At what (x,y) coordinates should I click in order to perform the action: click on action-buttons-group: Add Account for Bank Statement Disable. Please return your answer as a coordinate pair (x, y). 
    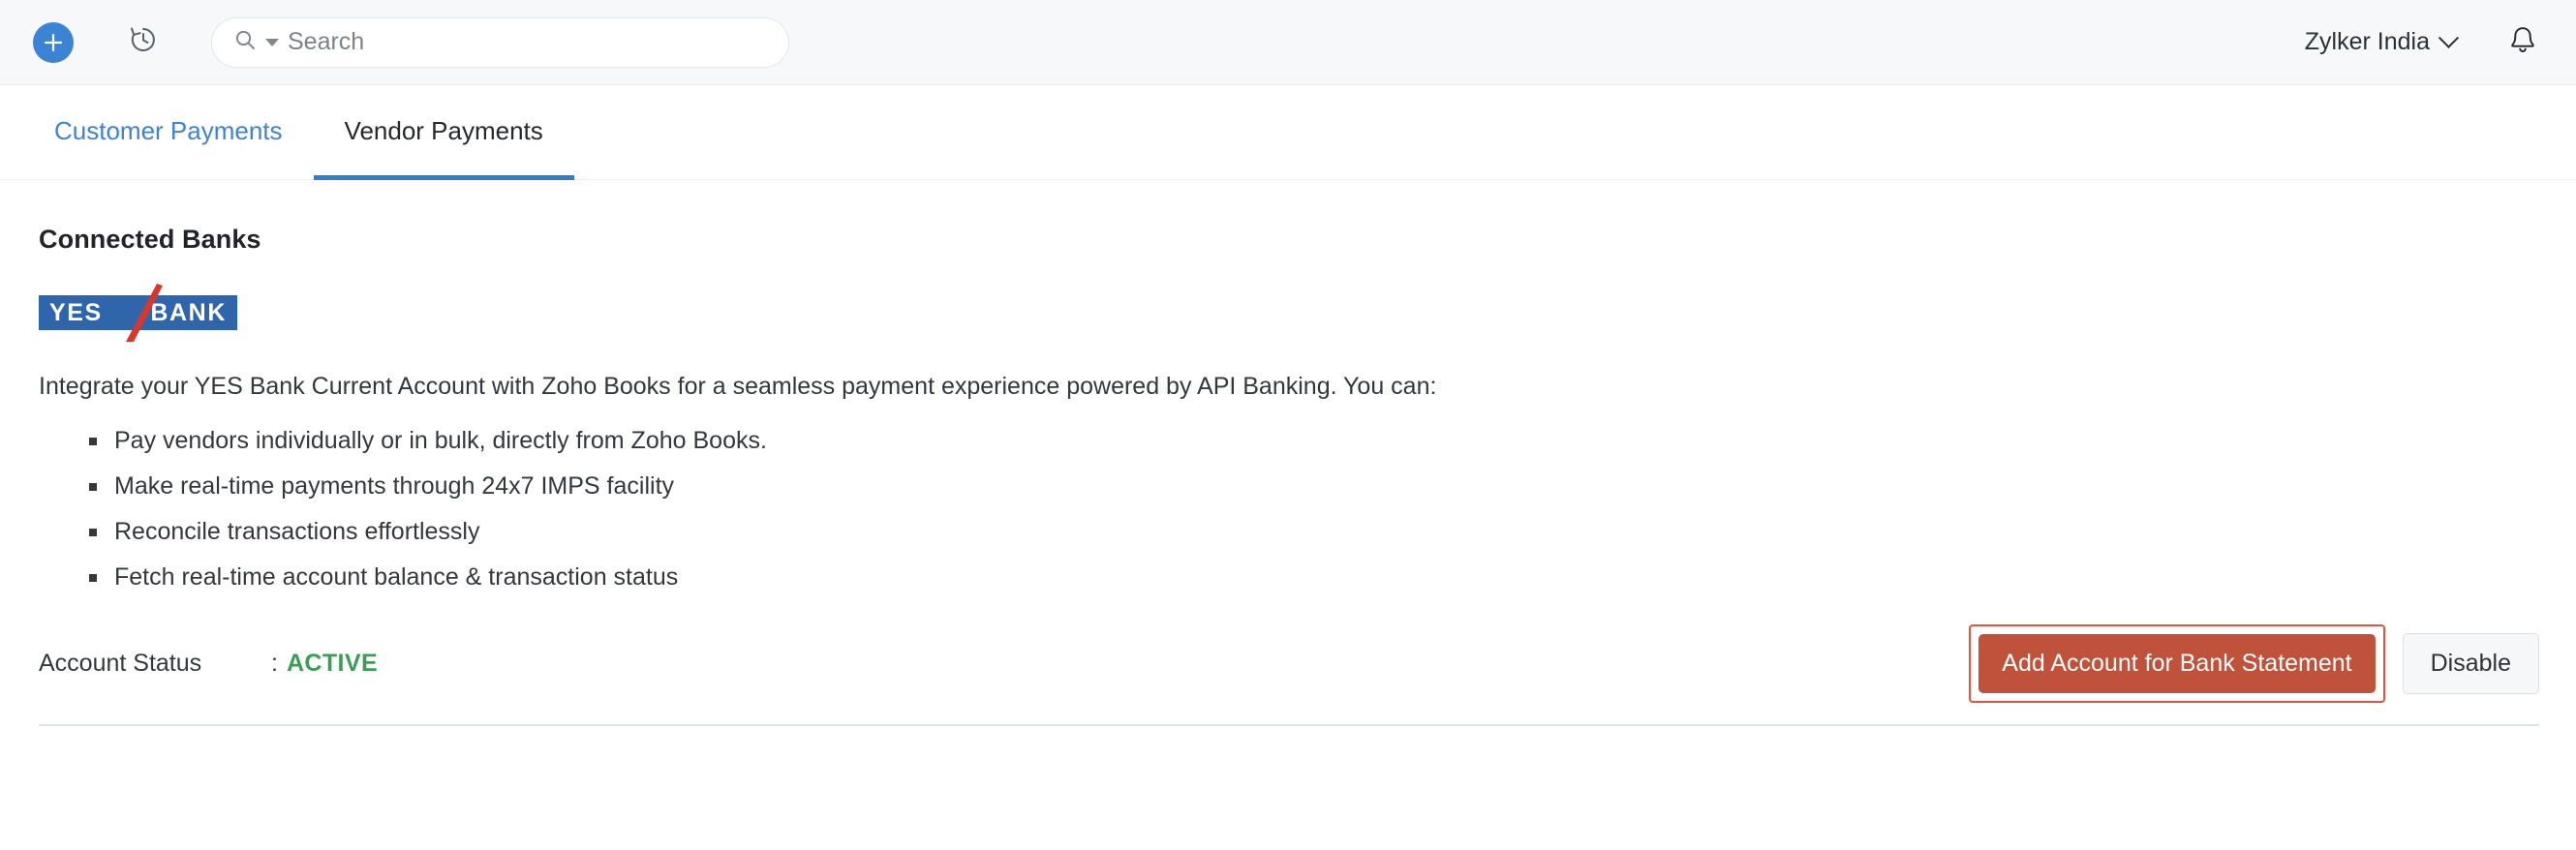
    Looking at the image, I should click on (2254, 663).